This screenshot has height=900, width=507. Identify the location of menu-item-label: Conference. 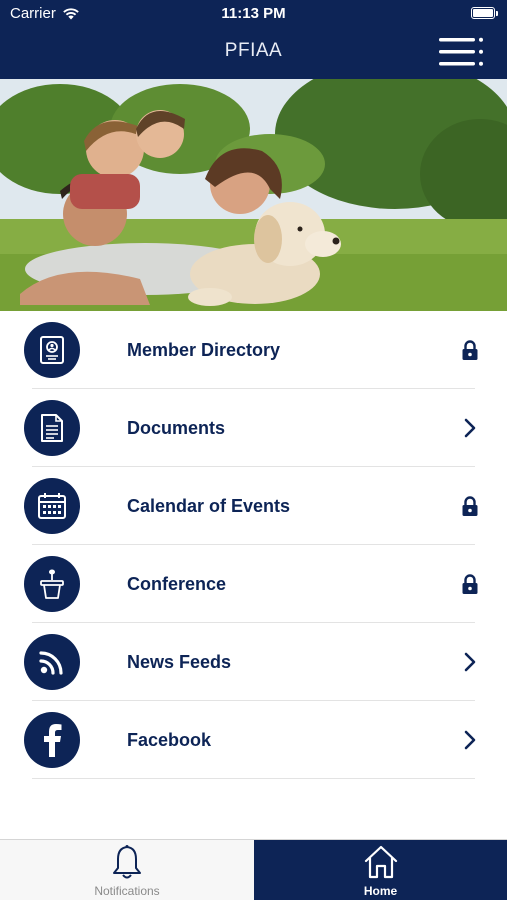
(177, 584).